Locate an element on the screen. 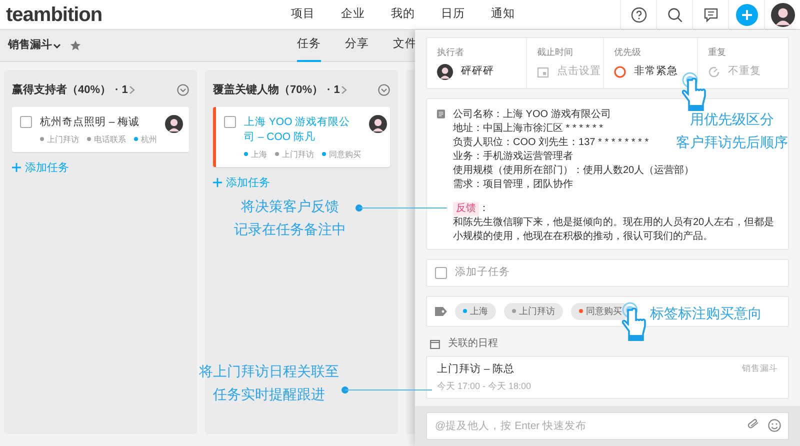  logo: teambition is located at coordinates (54, 15).